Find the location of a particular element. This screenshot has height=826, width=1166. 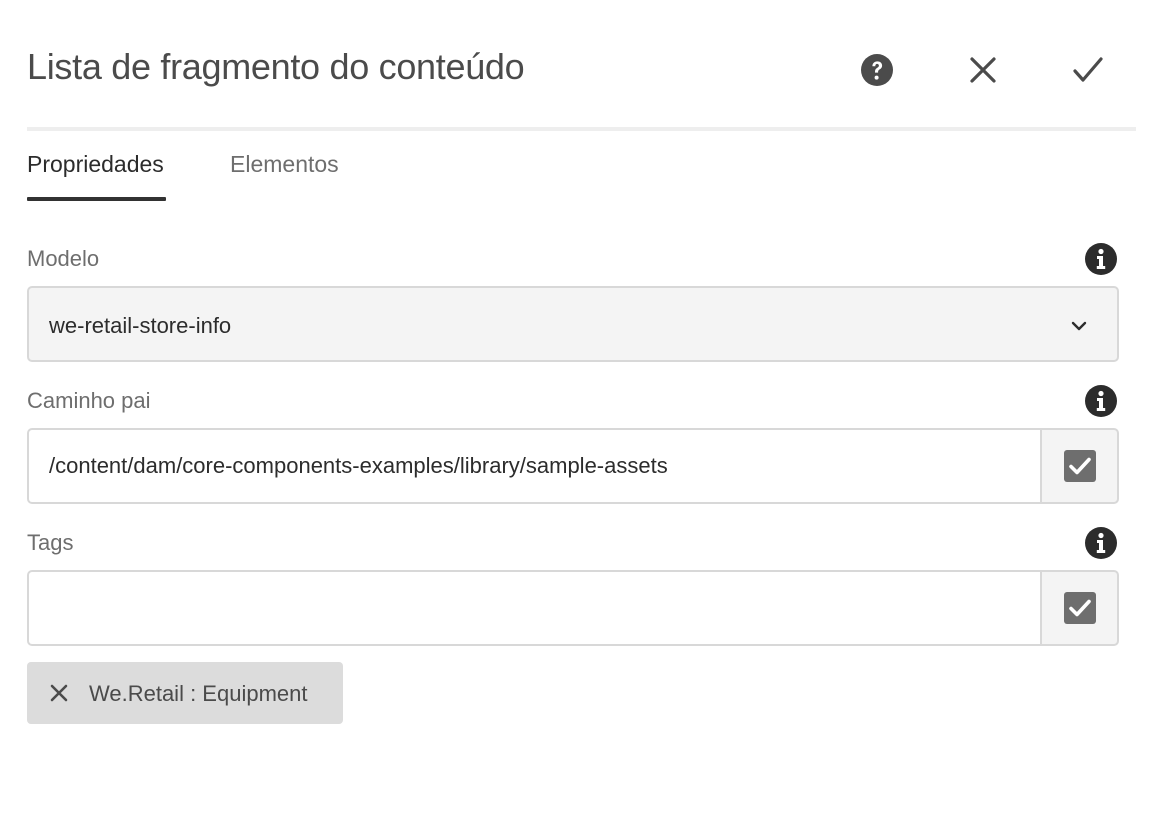

tags-label: Tags is located at coordinates (50, 542).